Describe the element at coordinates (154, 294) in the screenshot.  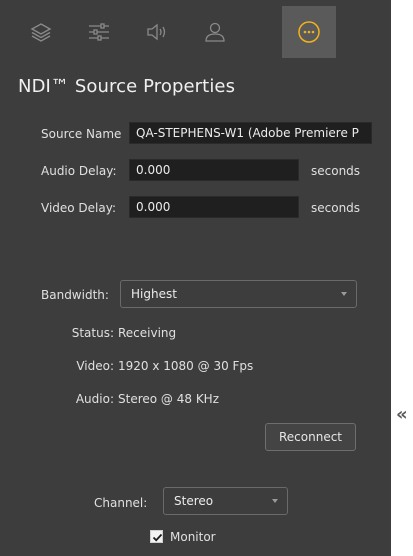
I see `bandwidth-value: Highest` at that location.